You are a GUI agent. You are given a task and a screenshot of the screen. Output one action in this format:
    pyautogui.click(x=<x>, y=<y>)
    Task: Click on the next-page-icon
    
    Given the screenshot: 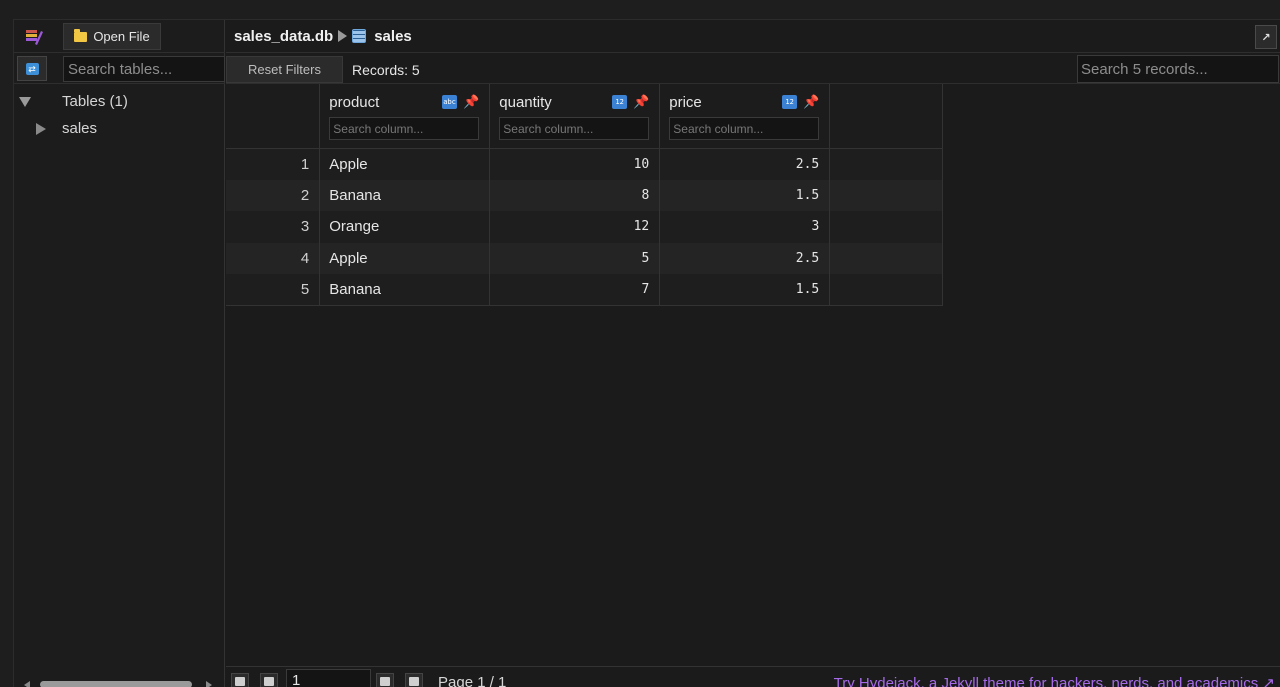 What is the action you would take?
    pyautogui.click(x=385, y=681)
    